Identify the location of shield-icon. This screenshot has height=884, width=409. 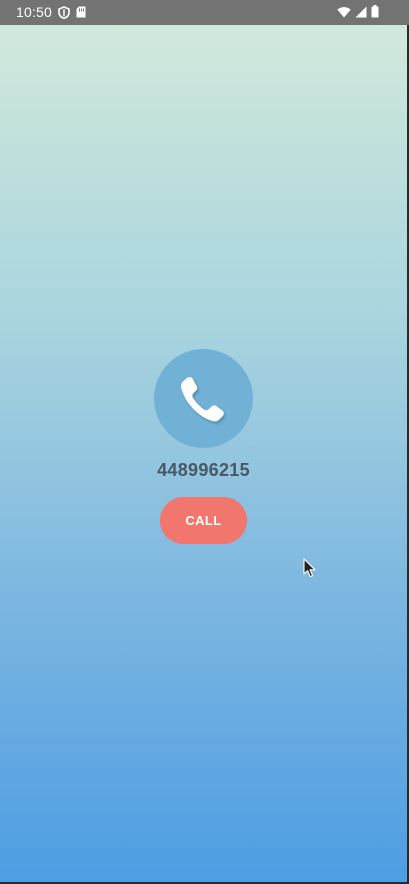
(64, 12).